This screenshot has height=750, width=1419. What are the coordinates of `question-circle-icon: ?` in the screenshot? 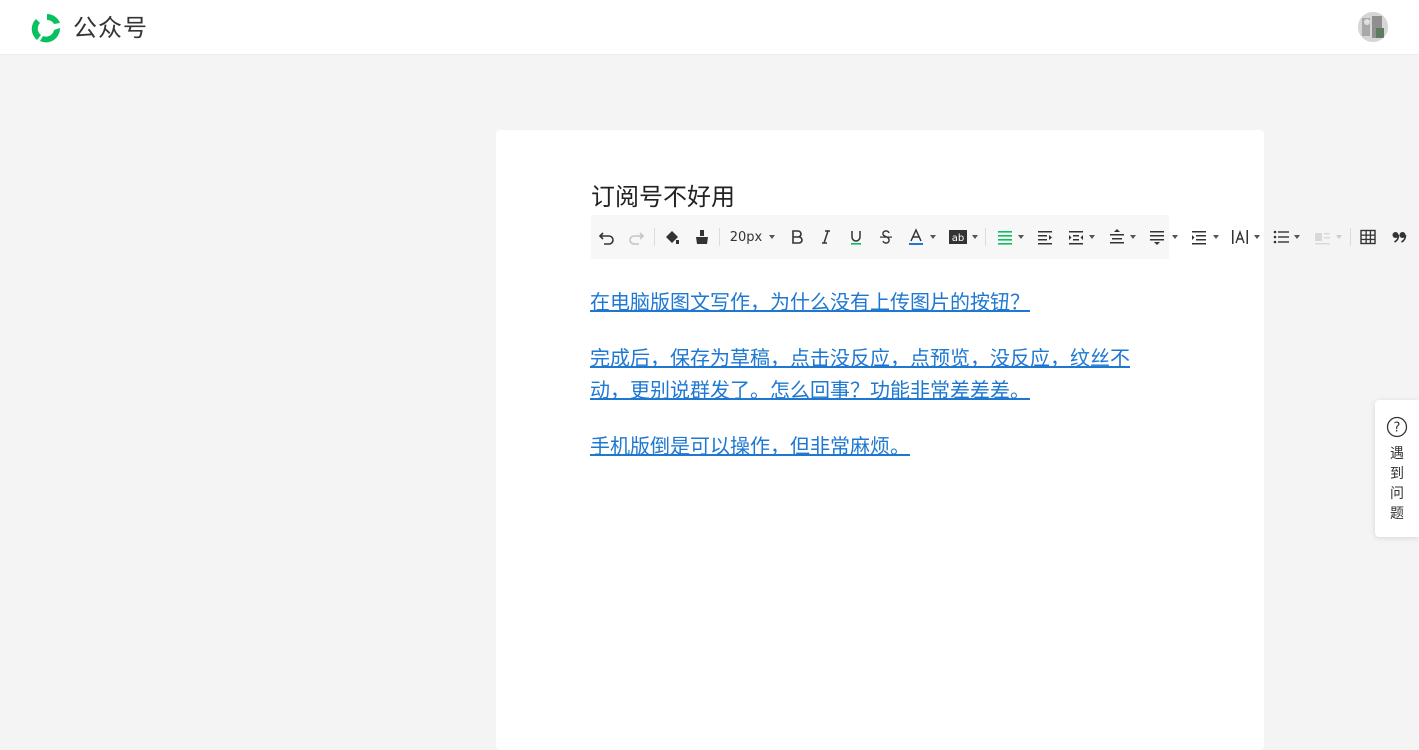 It's located at (1397, 429).